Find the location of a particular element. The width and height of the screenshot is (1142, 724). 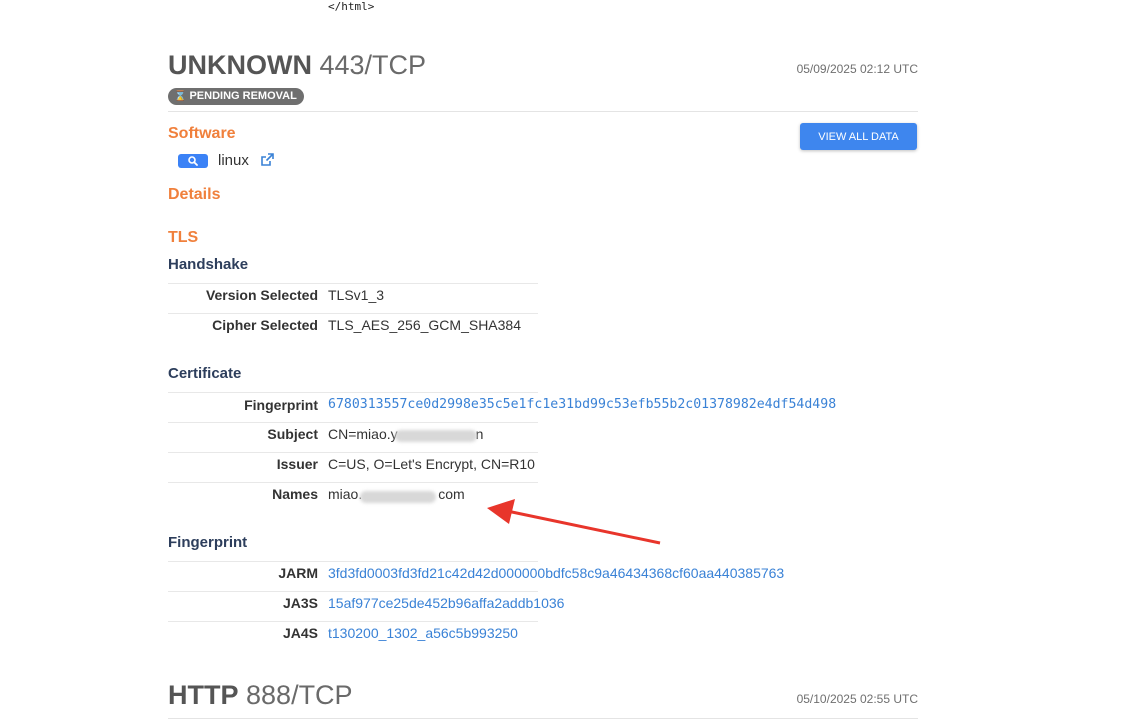

hourglass-icon: ⌛ is located at coordinates (180, 96).